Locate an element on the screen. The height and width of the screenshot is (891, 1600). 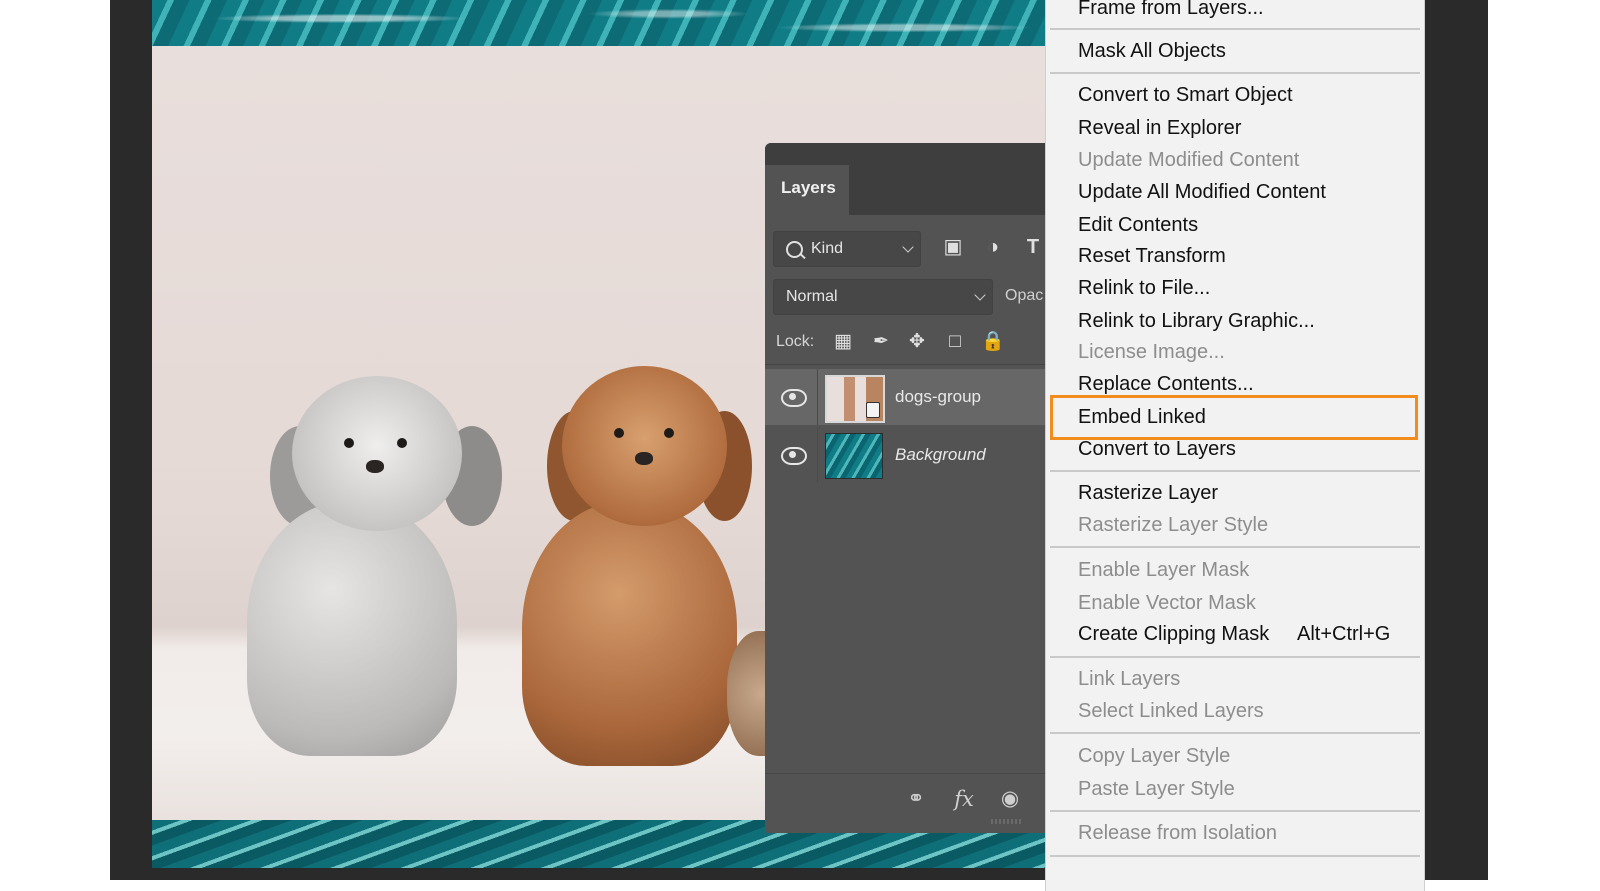
menu-item-label: Rasterize Layer is located at coordinates (1148, 493).